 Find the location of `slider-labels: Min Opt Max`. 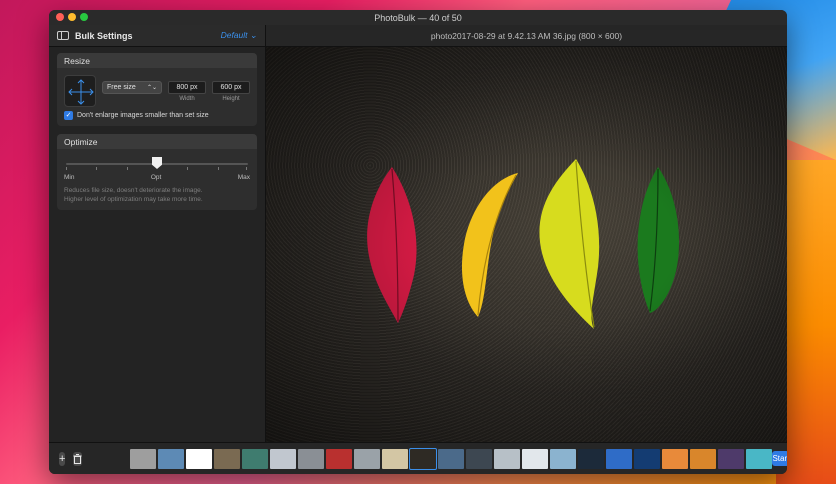

slider-labels: Min Opt Max is located at coordinates (157, 177).